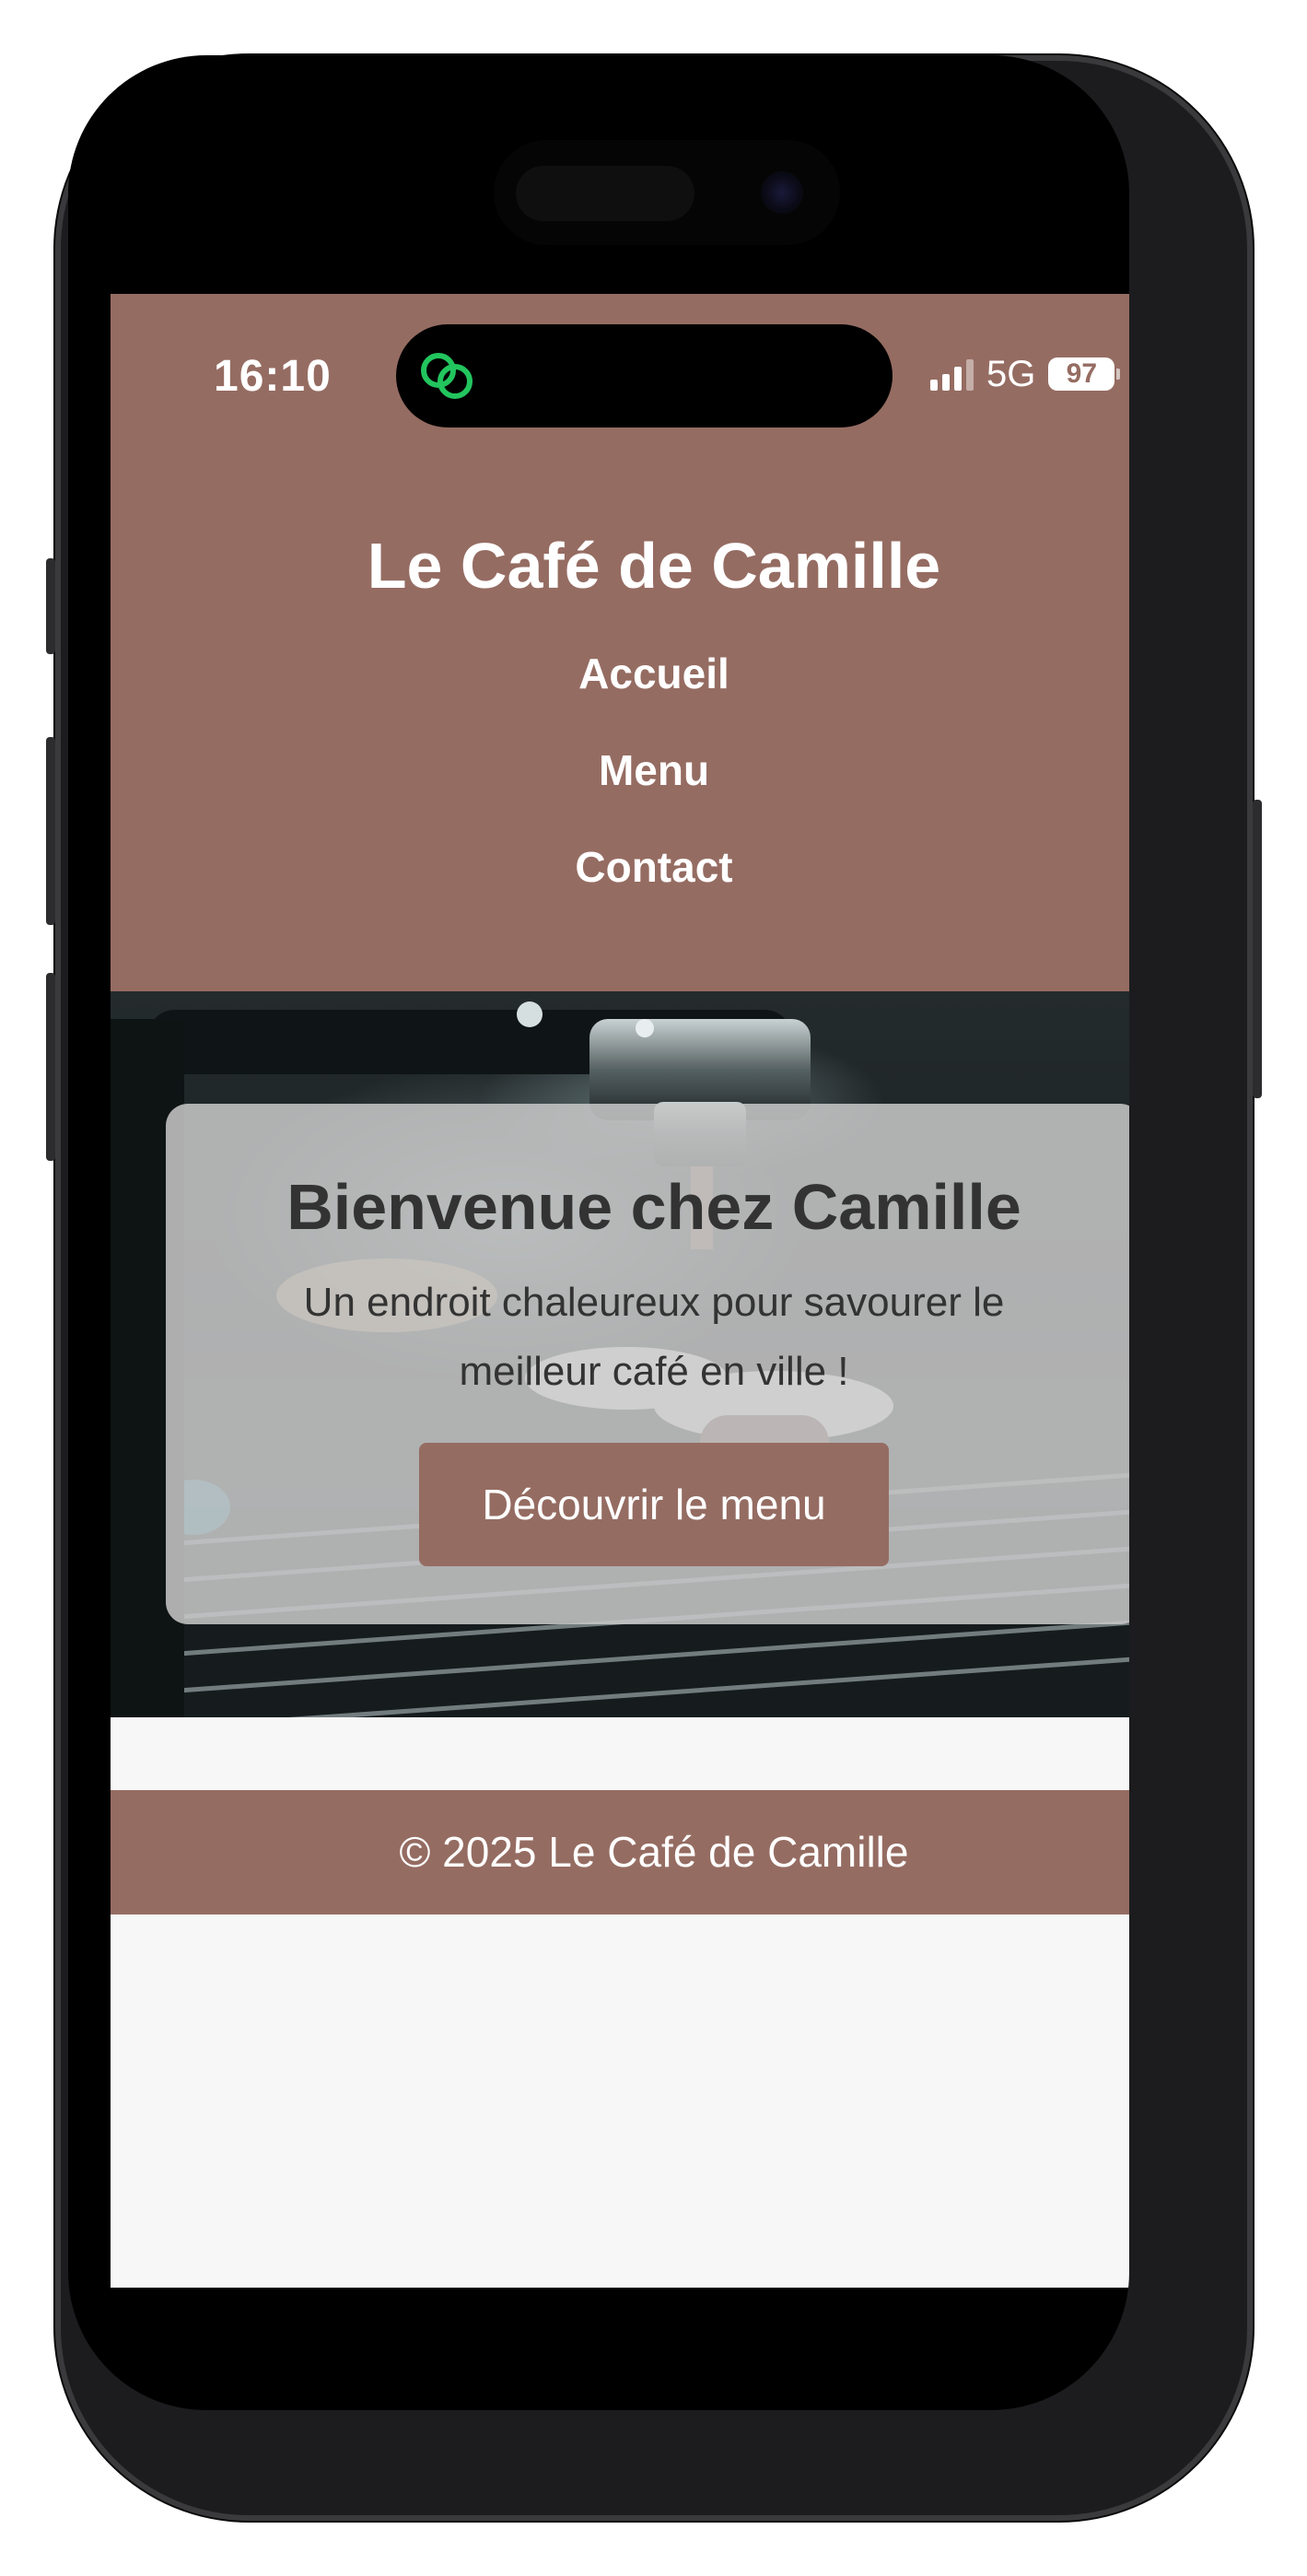 The height and width of the screenshot is (2576, 1307). Describe the element at coordinates (952, 374) in the screenshot. I see `cellular-signal-icon` at that location.